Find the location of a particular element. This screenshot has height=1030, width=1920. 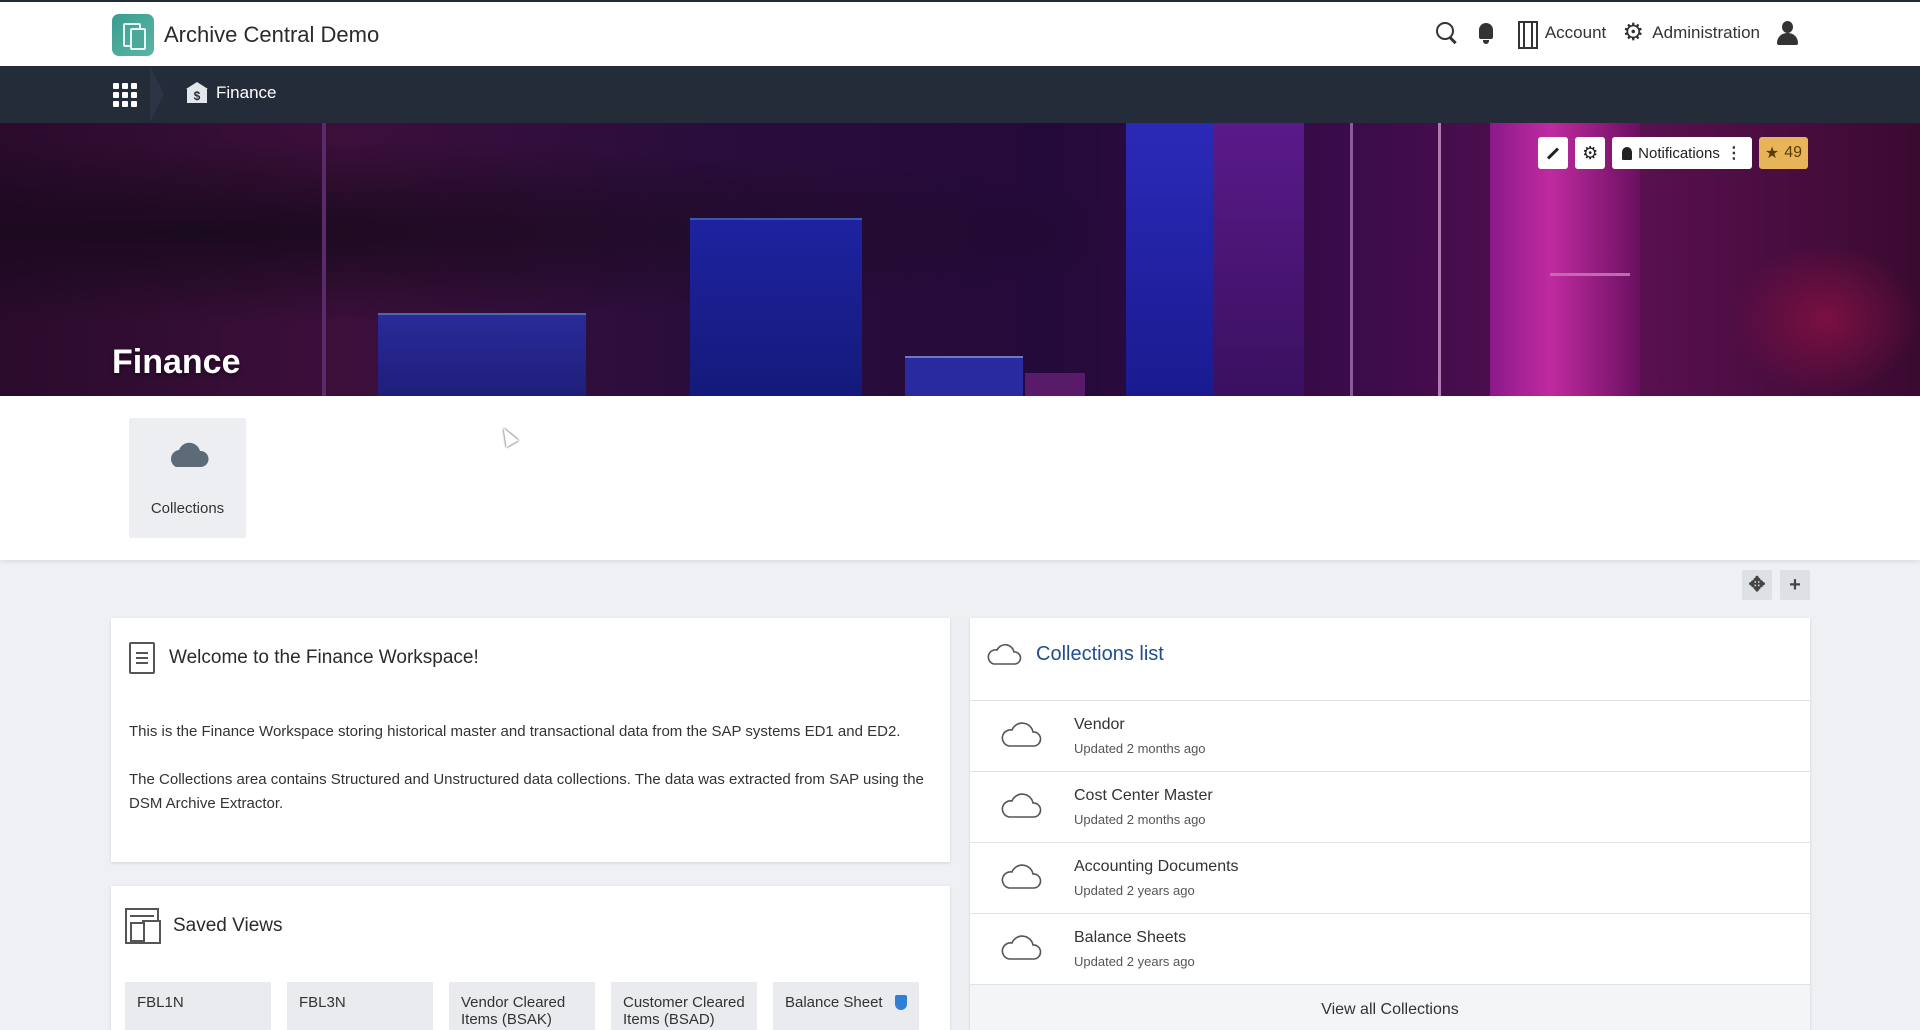

notifications-button: Notifications ⋮ is located at coordinates (1682, 153).